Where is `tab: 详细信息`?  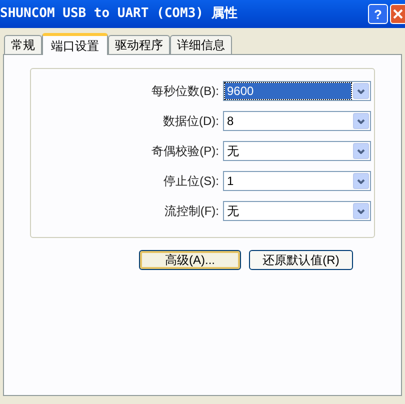
tab: 详细信息 is located at coordinates (201, 44).